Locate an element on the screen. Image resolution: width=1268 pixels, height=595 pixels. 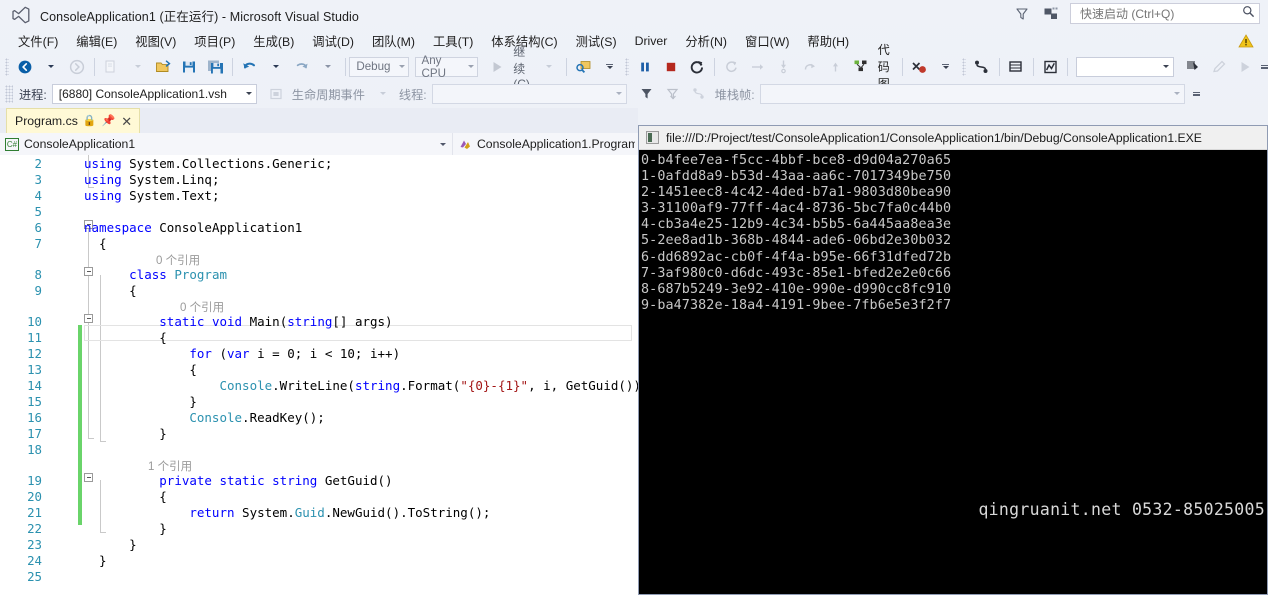
intellitrace-icon is located at coordinates (982, 67).